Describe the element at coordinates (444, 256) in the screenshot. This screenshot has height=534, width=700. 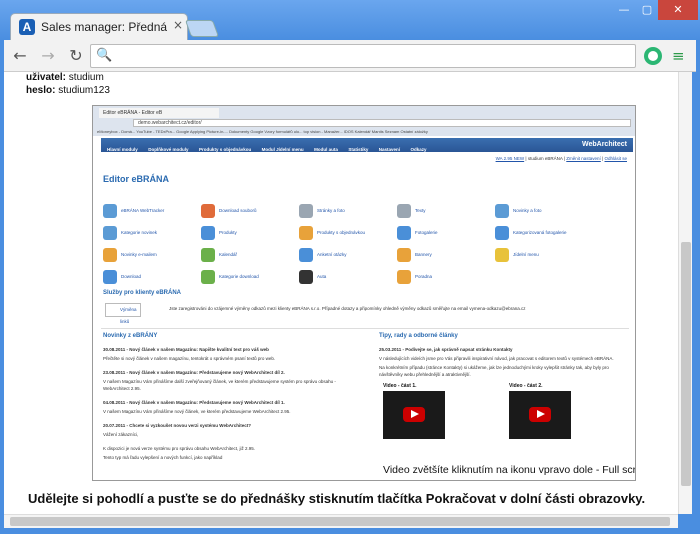
I see `screenshot-module-item: Bannery` at that location.